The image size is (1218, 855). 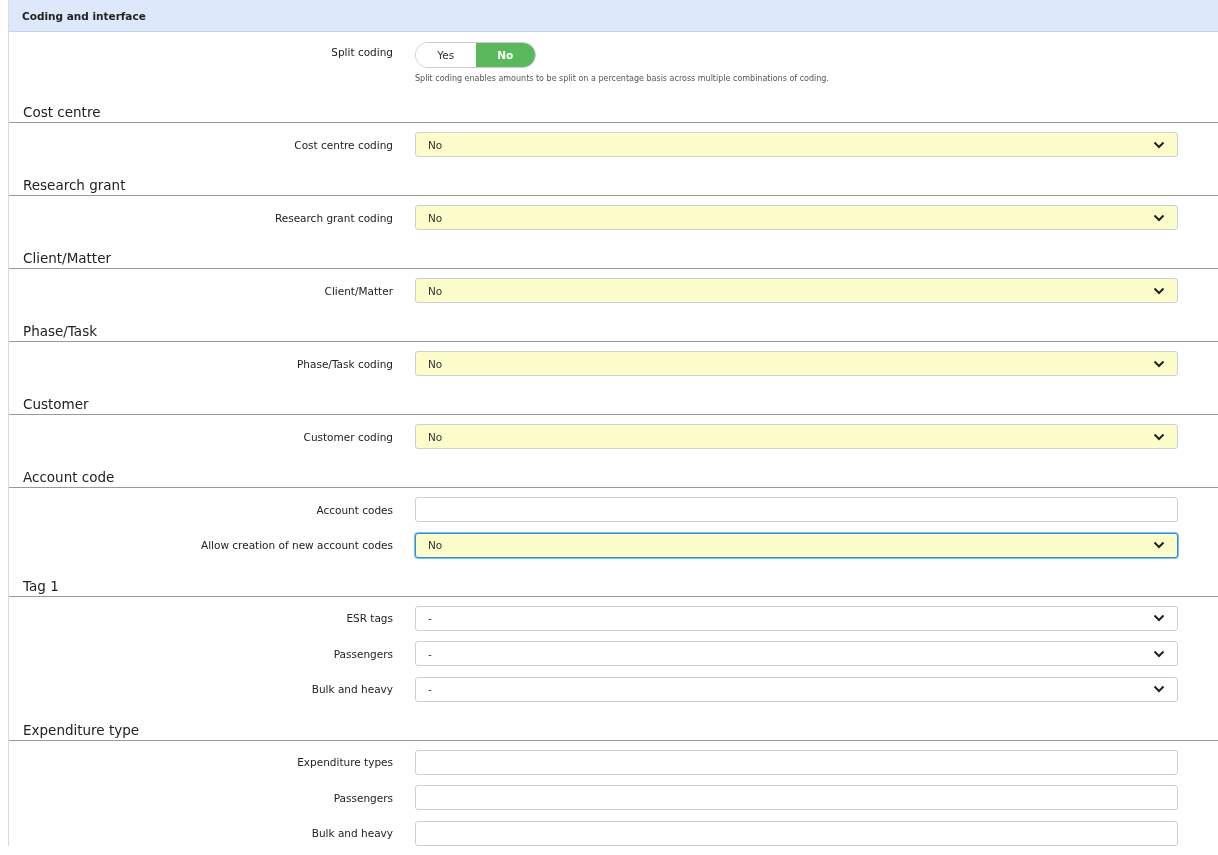 I want to click on field-label: Client/Matter, so click(x=358, y=290).